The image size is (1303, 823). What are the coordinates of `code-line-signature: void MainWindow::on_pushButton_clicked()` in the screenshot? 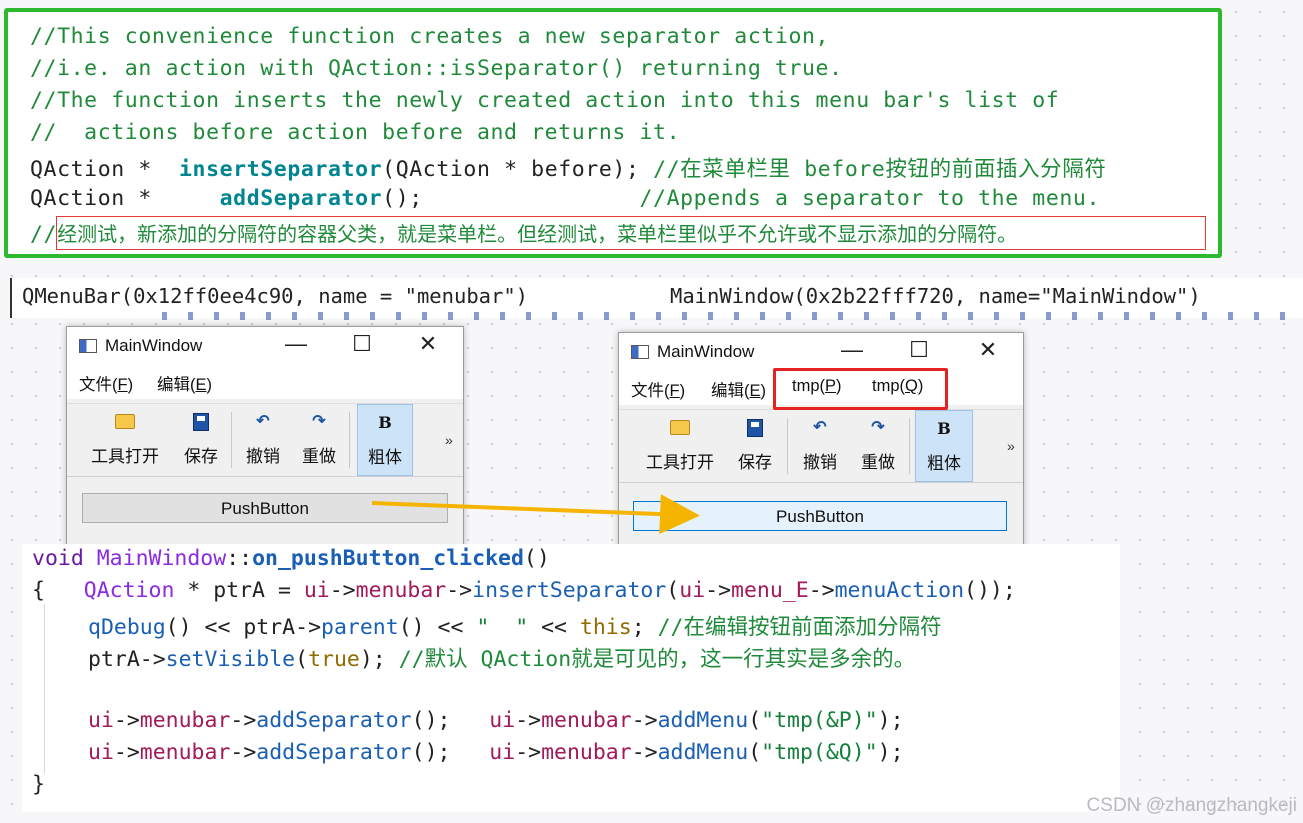 It's located at (291, 558).